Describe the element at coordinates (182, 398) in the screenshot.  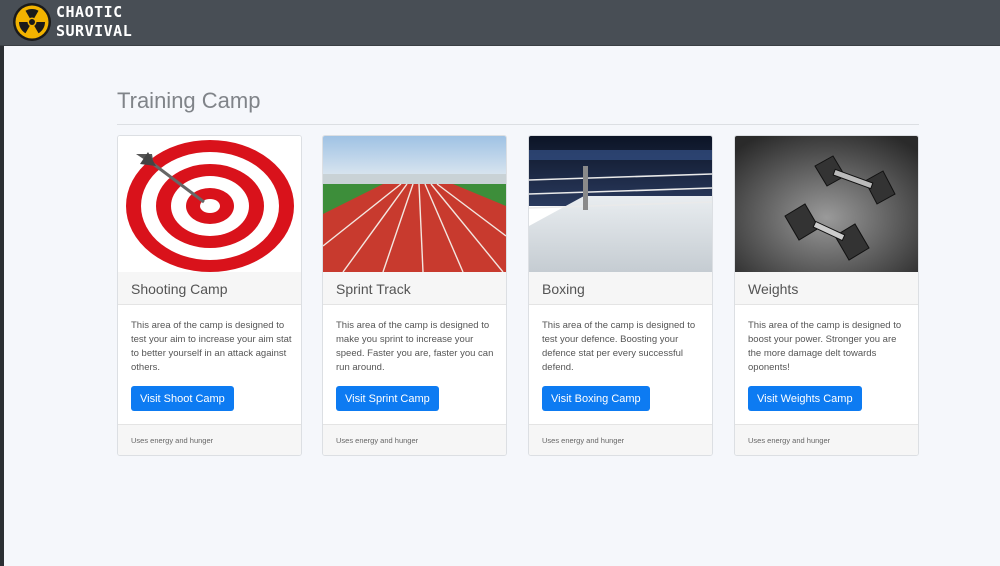
I see `visit-shoot-camp-button: Visit Shoot Camp` at that location.